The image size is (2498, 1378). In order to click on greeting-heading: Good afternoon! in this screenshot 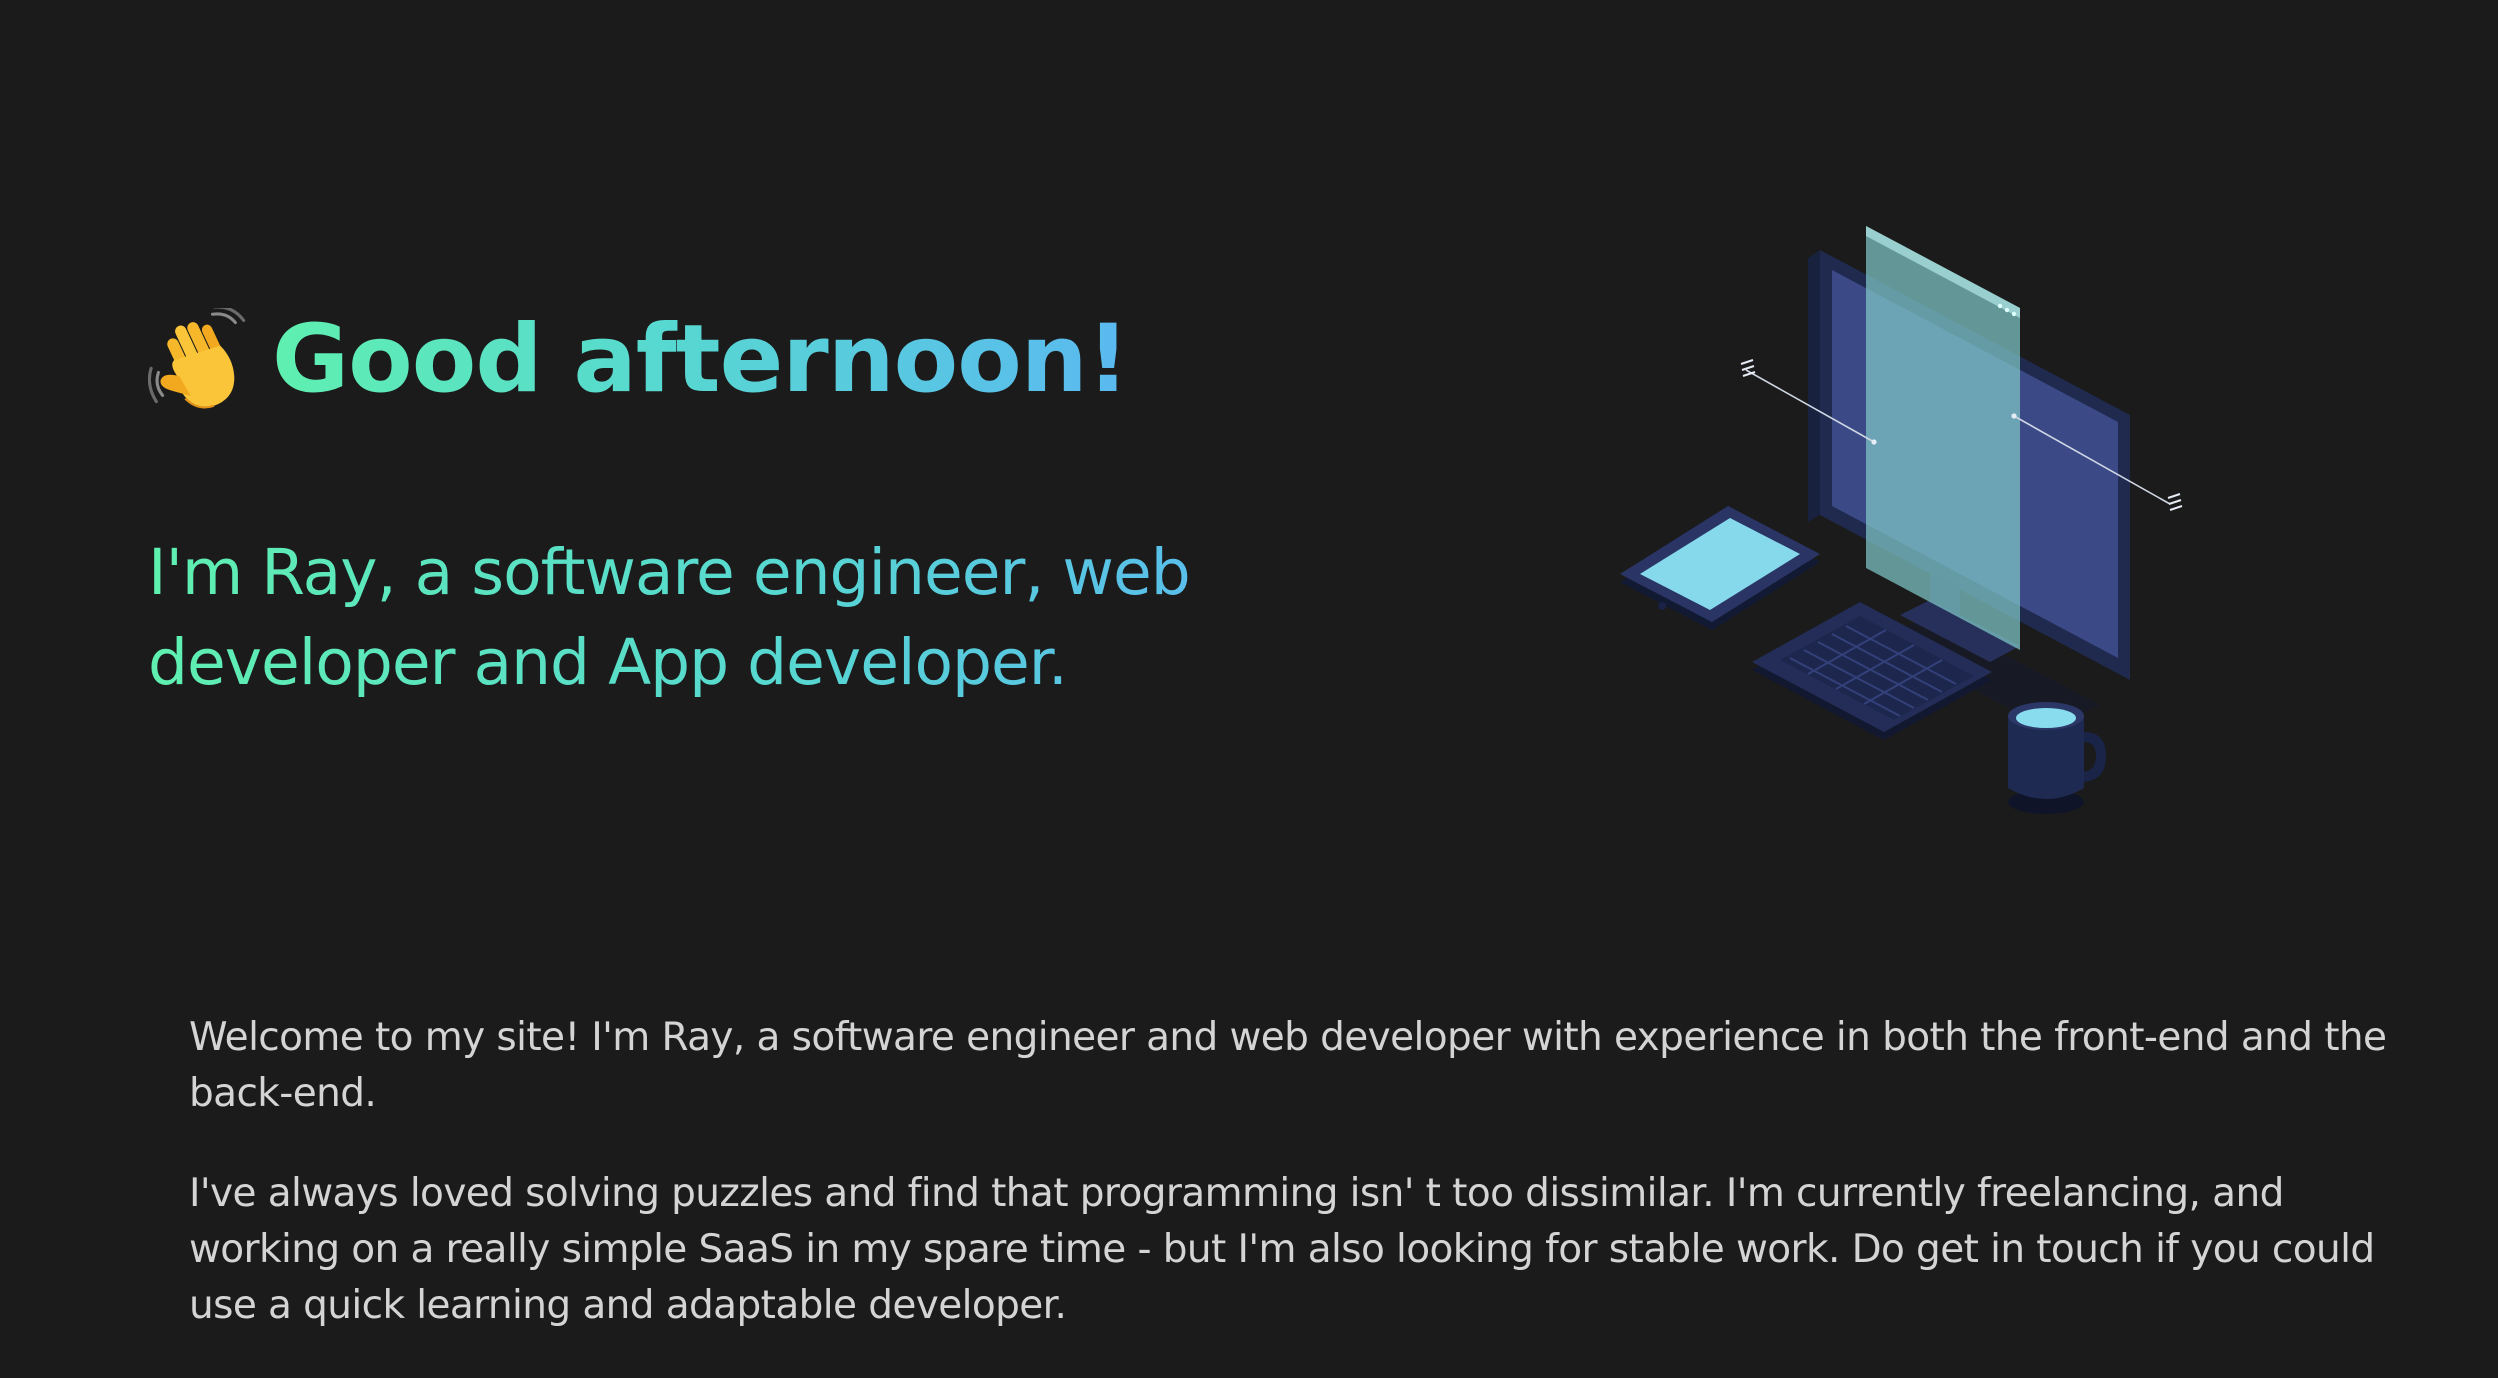, I will do `click(639, 360)`.